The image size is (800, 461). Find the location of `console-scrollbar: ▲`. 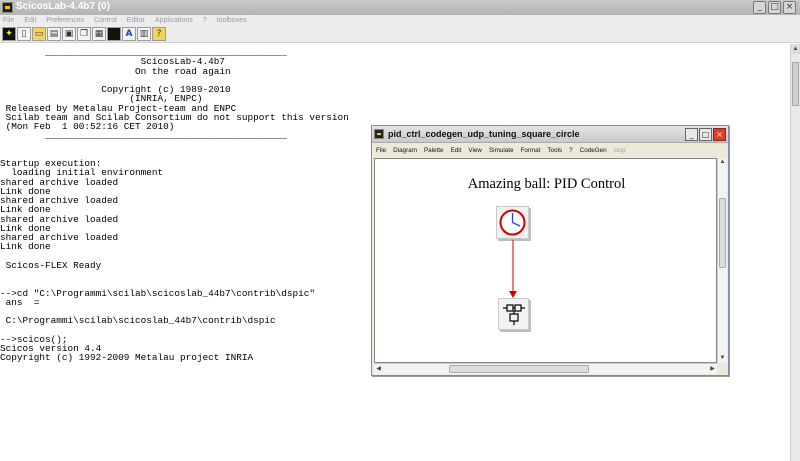

console-scrollbar: ▲ is located at coordinates (795, 252).